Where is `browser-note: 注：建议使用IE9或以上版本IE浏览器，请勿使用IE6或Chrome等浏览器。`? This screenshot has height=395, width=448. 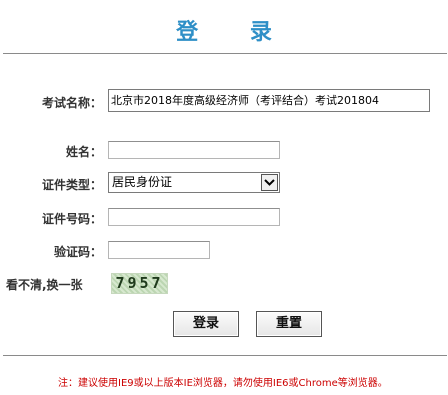
browser-note: 注：建议使用IE9或以上版本IE浏览器，请勿使用IE6或Chrome等浏览器。 is located at coordinates (223, 383).